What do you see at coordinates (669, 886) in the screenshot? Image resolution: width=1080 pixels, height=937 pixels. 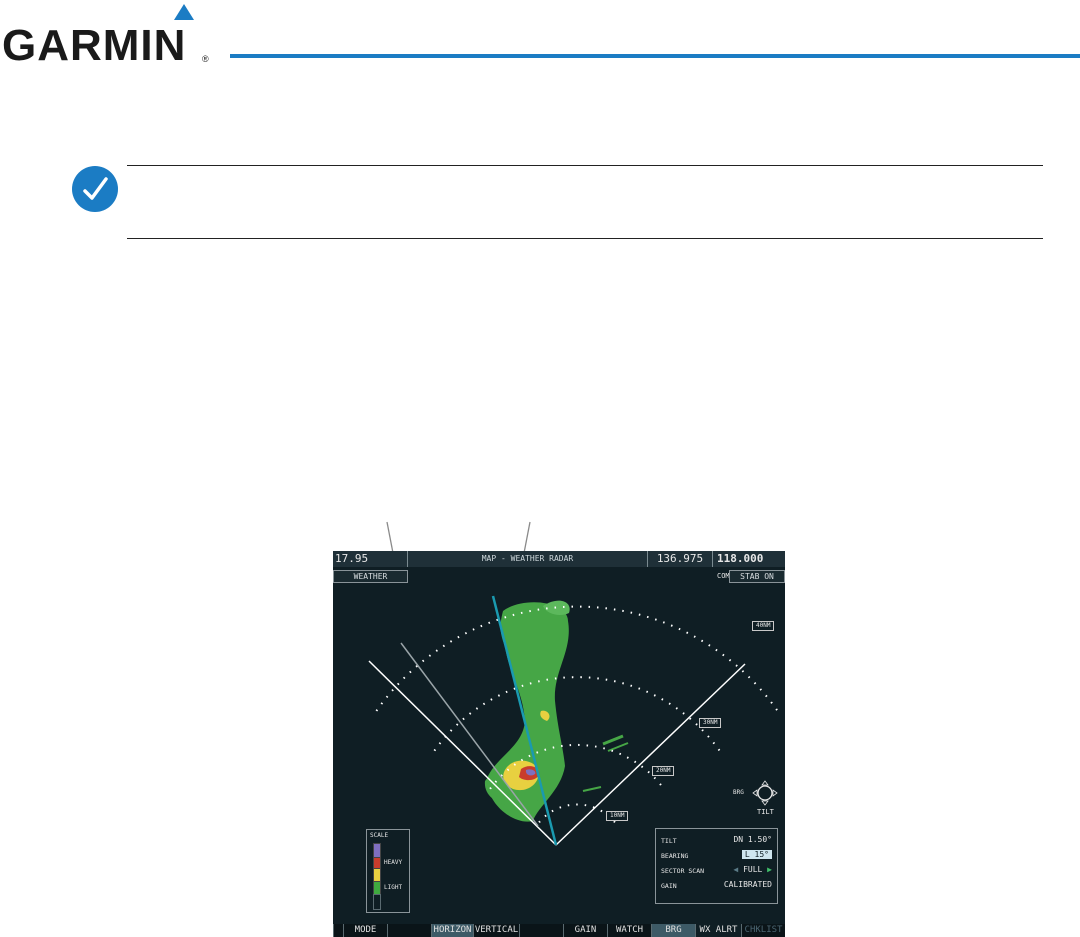 I see `gain-key: GAIN` at bounding box center [669, 886].